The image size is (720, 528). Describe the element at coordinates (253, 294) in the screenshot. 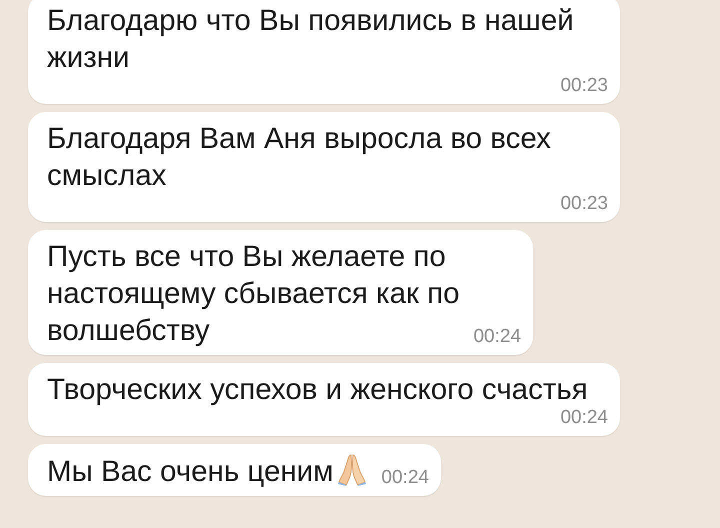

I see `message-text: Пусть все что Вы желаете по настоящему сбывается как по волшебству` at that location.